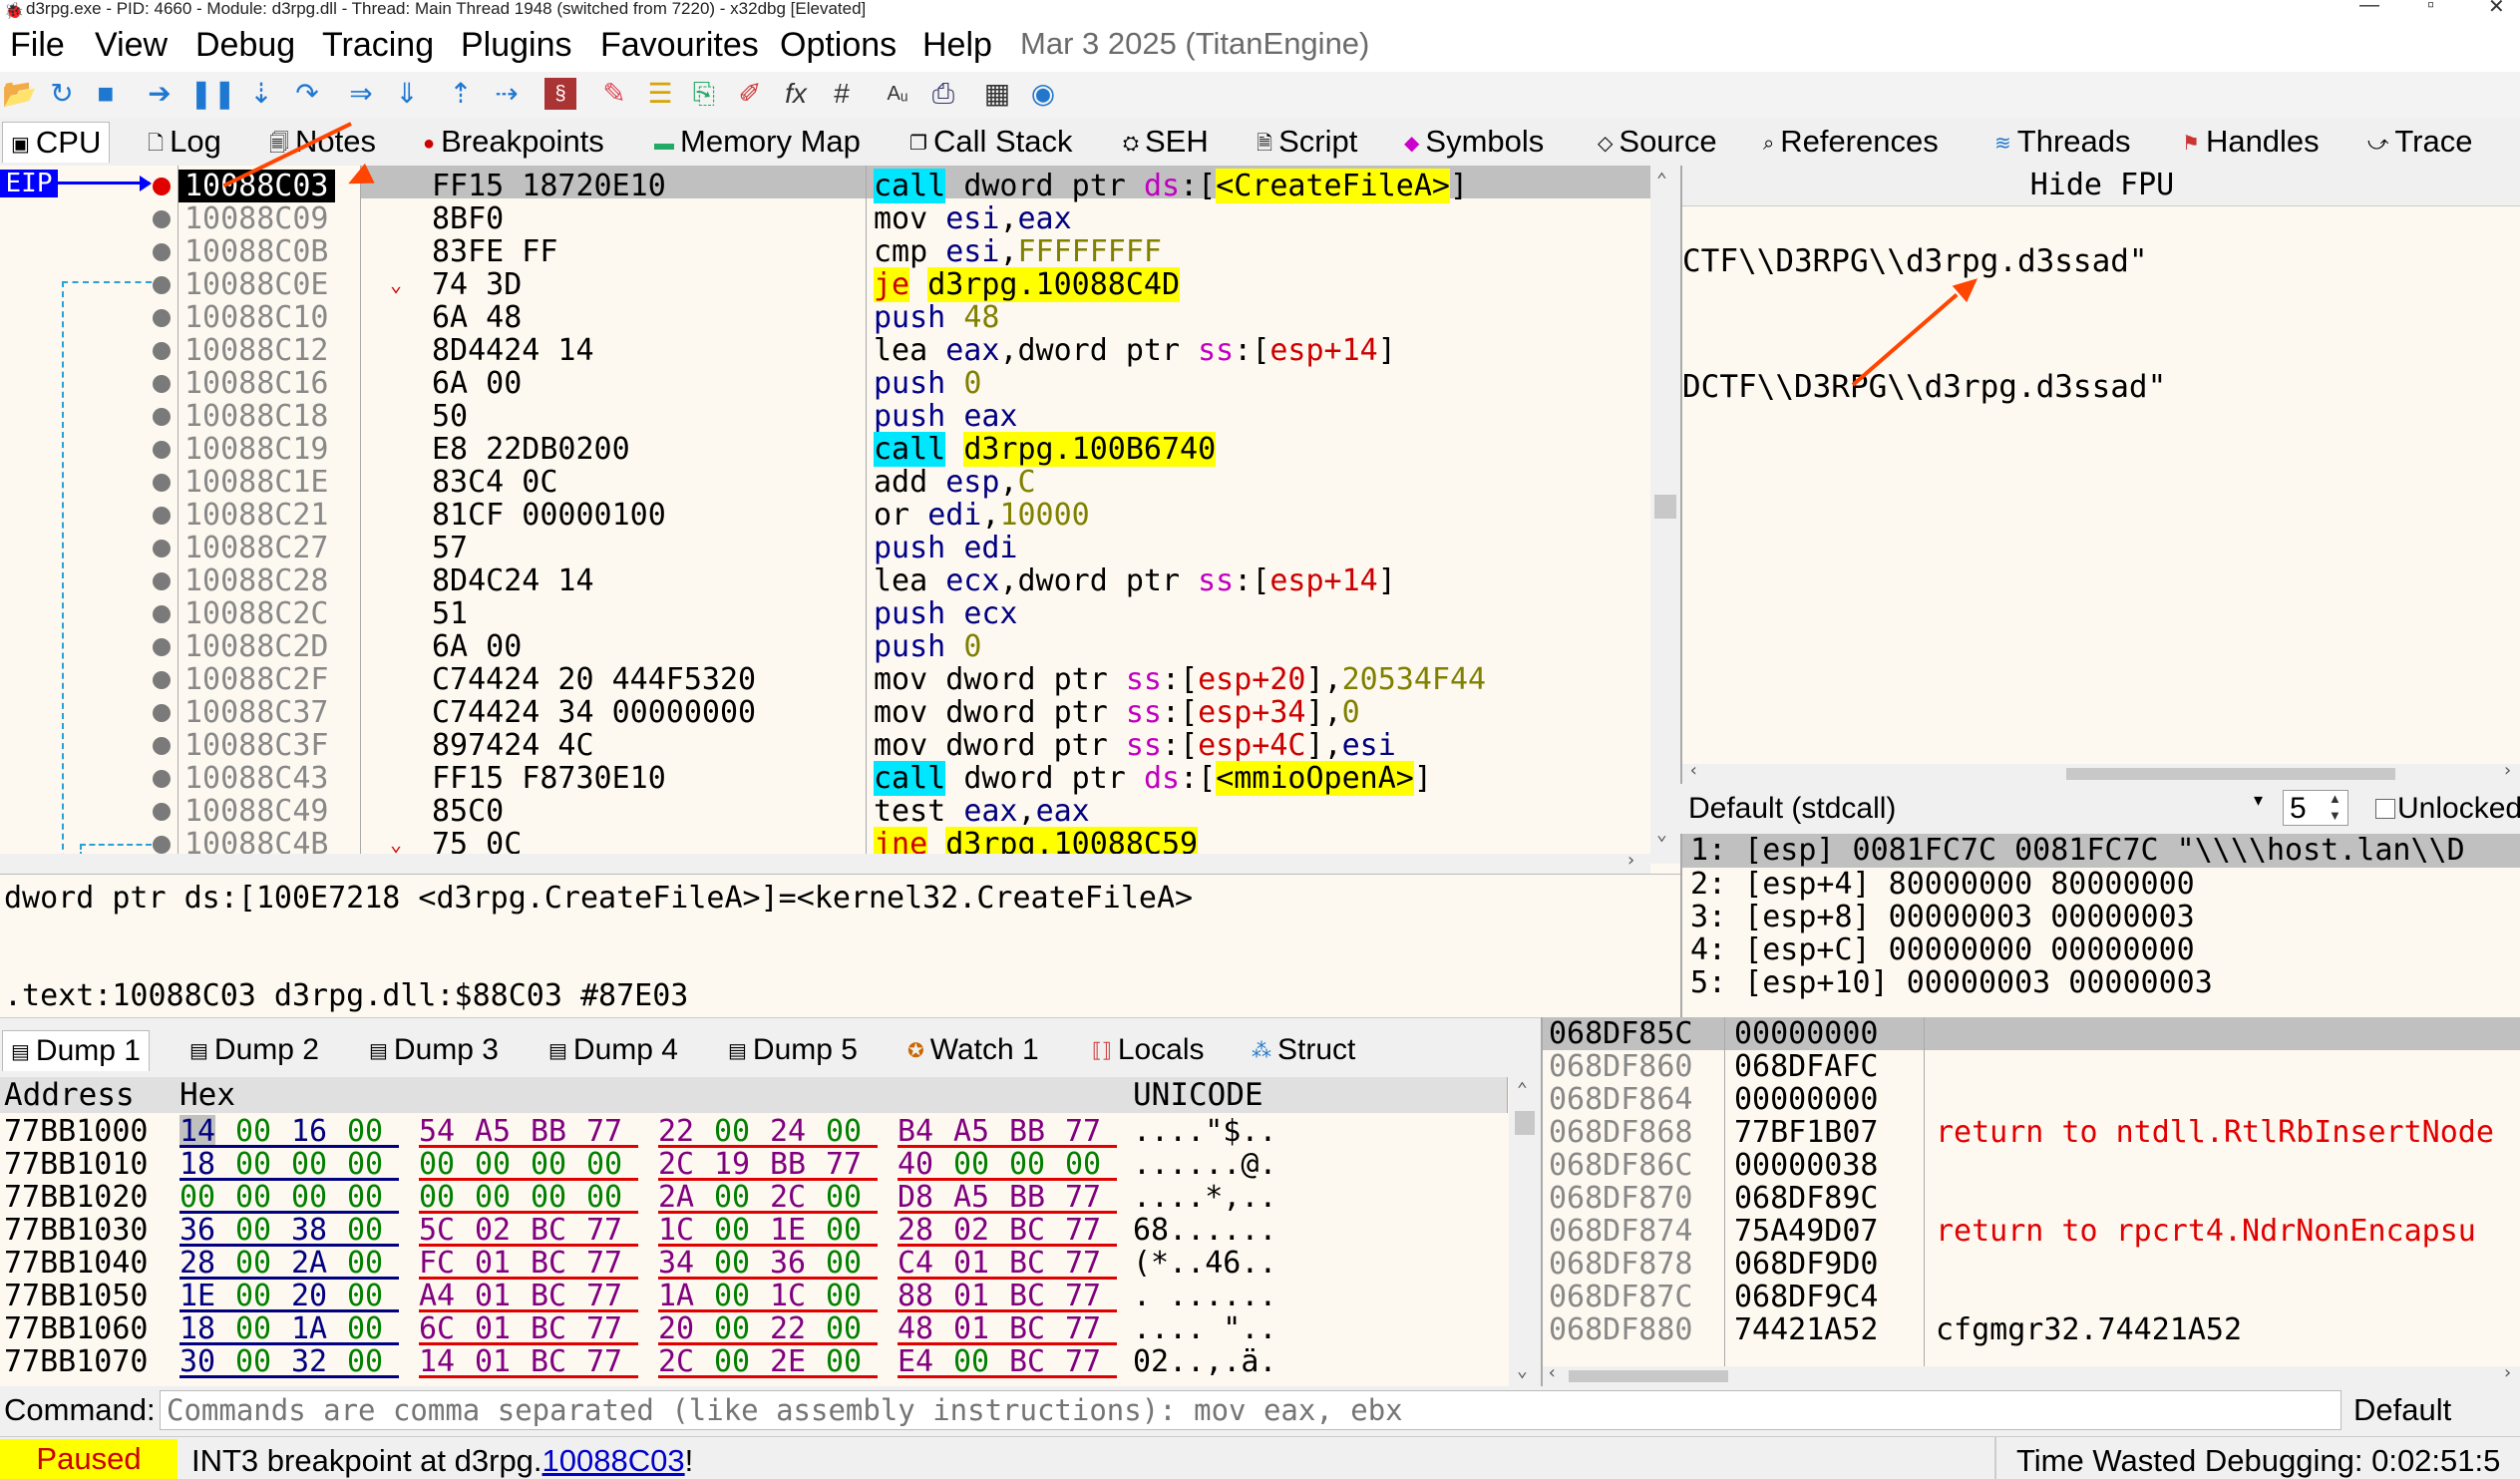  I want to click on stack-address: 068DF860, so click(1621, 1066).